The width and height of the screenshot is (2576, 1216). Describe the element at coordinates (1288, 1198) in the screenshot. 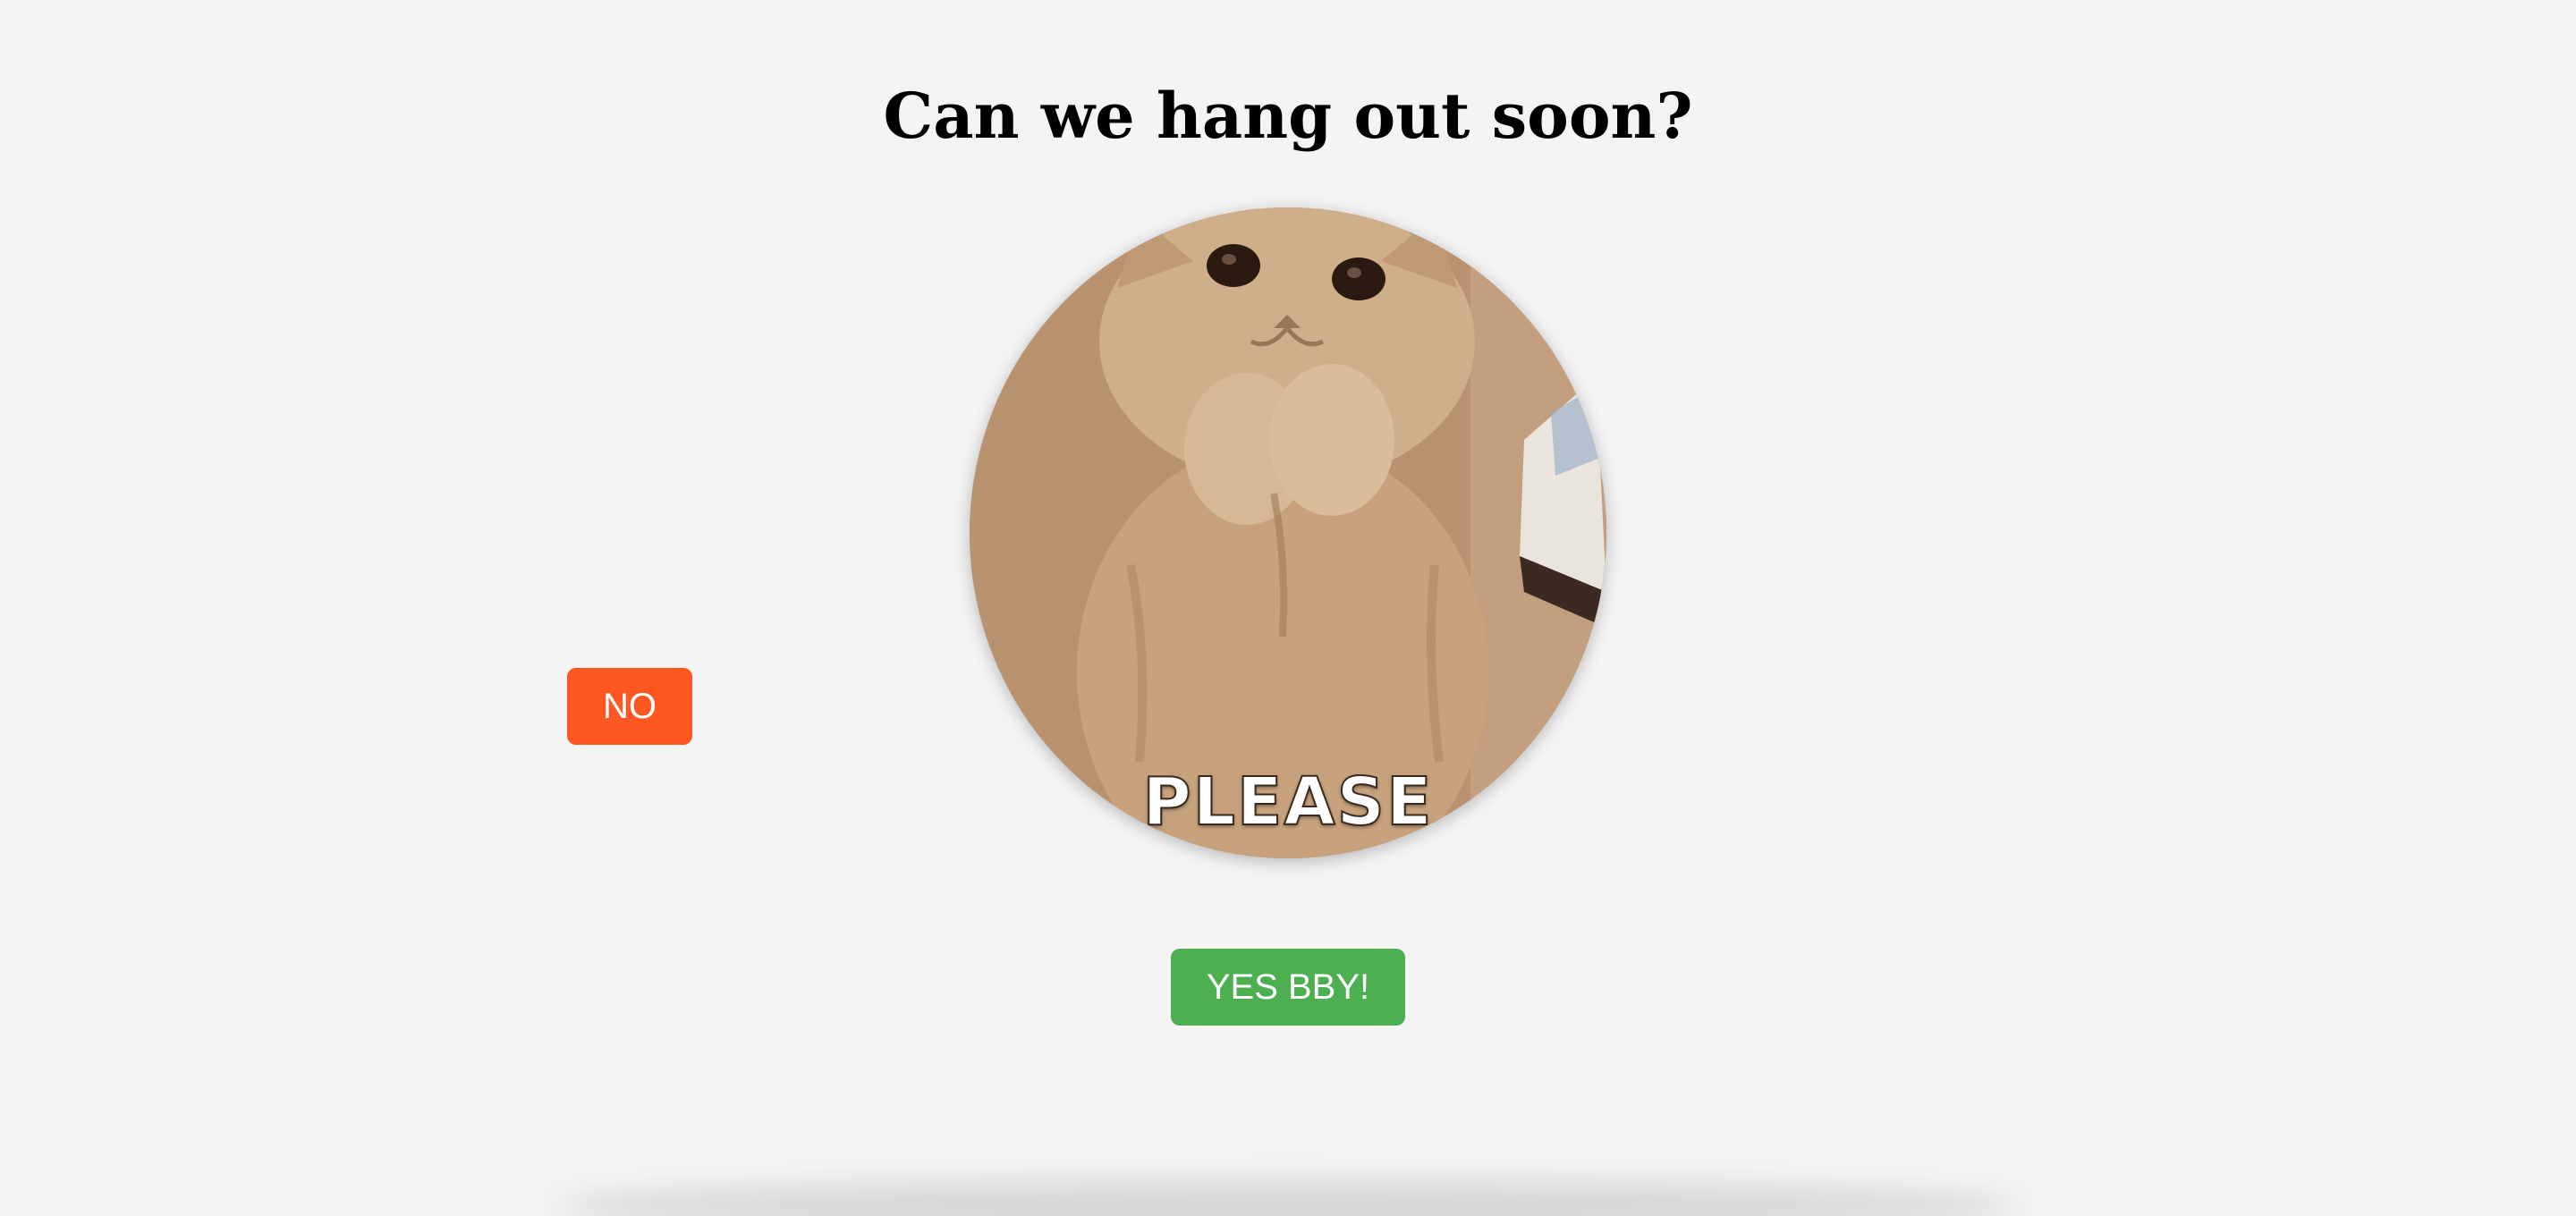

I see `bottom-shadow` at that location.